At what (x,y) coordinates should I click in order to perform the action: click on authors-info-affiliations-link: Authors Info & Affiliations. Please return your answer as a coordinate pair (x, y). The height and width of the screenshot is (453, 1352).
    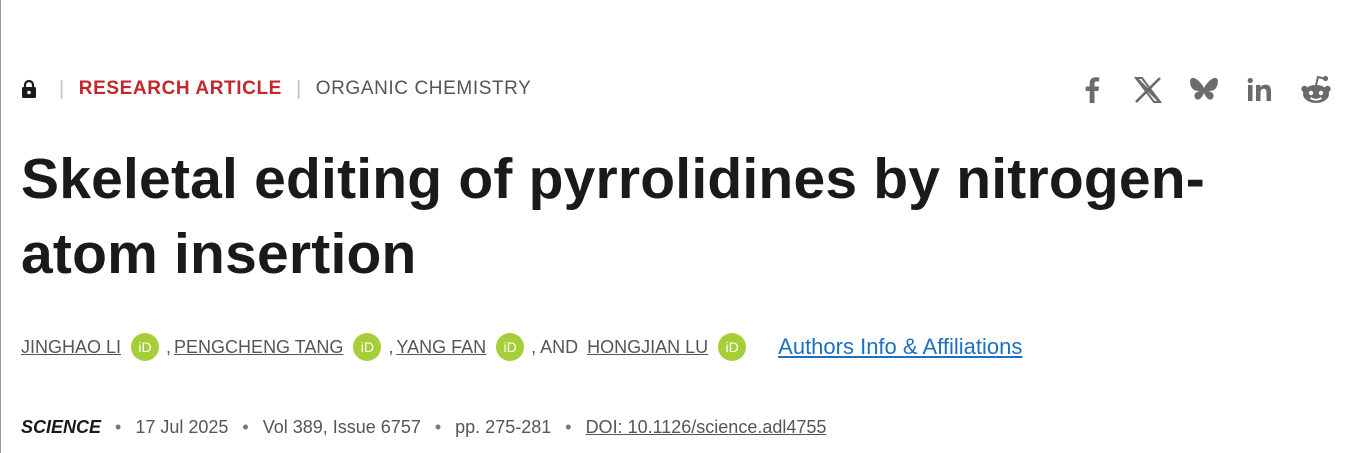
    Looking at the image, I should click on (900, 347).